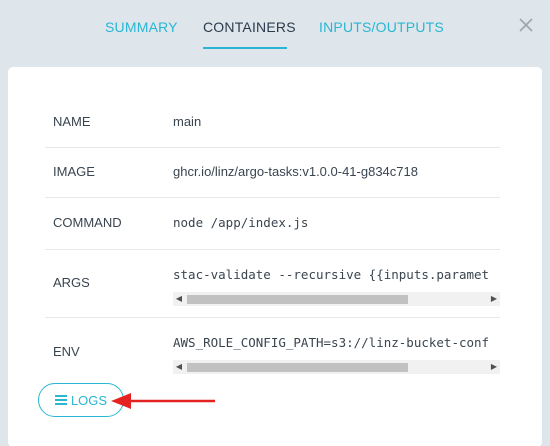  I want to click on annotation-arrow-icon, so click(163, 401).